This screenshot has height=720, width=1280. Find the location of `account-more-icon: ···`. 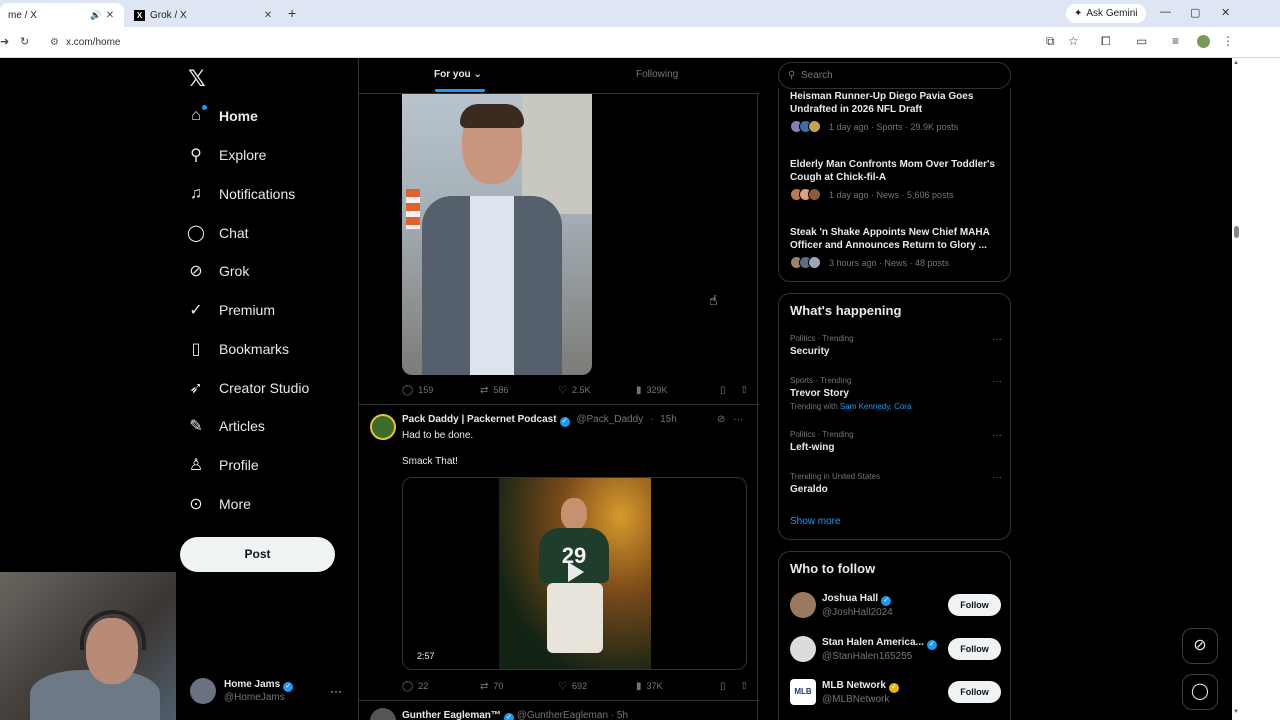

account-more-icon: ··· is located at coordinates (336, 691).